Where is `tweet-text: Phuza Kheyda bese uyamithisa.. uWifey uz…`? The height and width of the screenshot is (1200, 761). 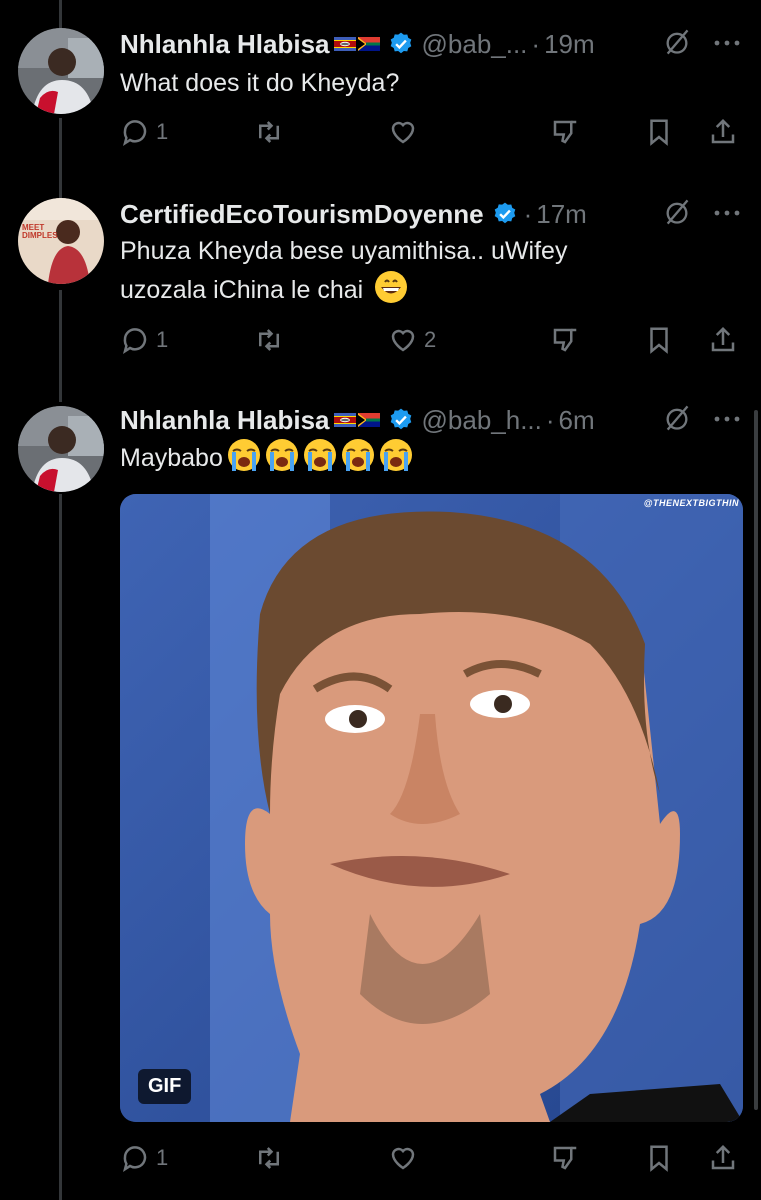 tweet-text: Phuza Kheyda bese uyamithisa.. uWifey uz… is located at coordinates (343, 270).